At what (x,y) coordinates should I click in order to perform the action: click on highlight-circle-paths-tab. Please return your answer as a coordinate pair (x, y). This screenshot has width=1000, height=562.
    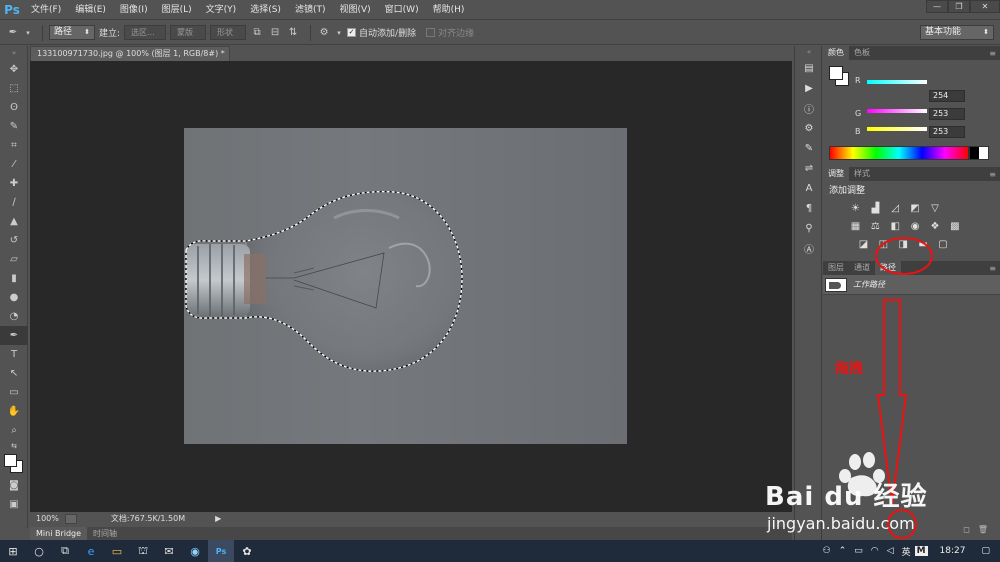
    Looking at the image, I should click on (904, 256).